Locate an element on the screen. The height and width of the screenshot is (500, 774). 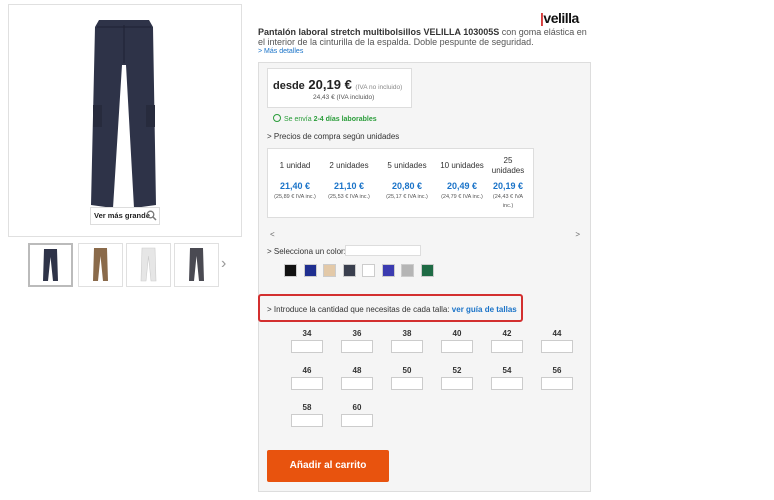
qty-tier-units: 1 unidad is located at coordinates (295, 165).